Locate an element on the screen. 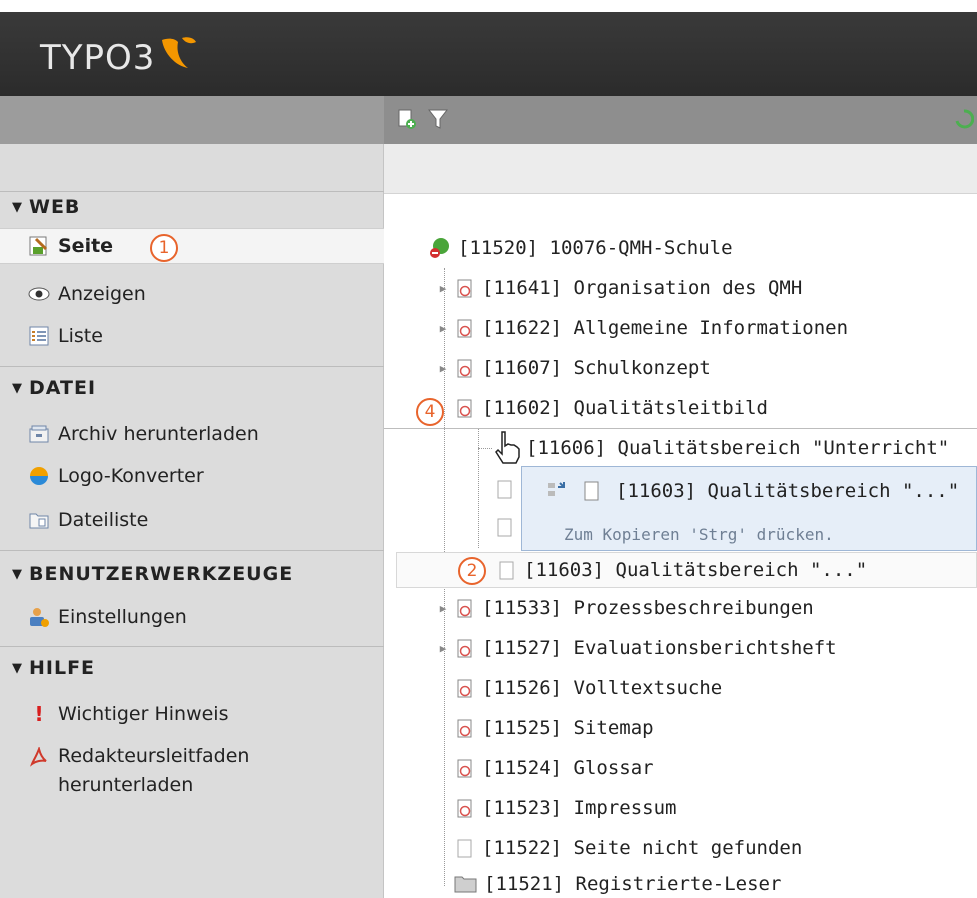 Image resolution: width=977 pixels, height=898 pixels. typo3-logo-icon is located at coordinates (179, 52).